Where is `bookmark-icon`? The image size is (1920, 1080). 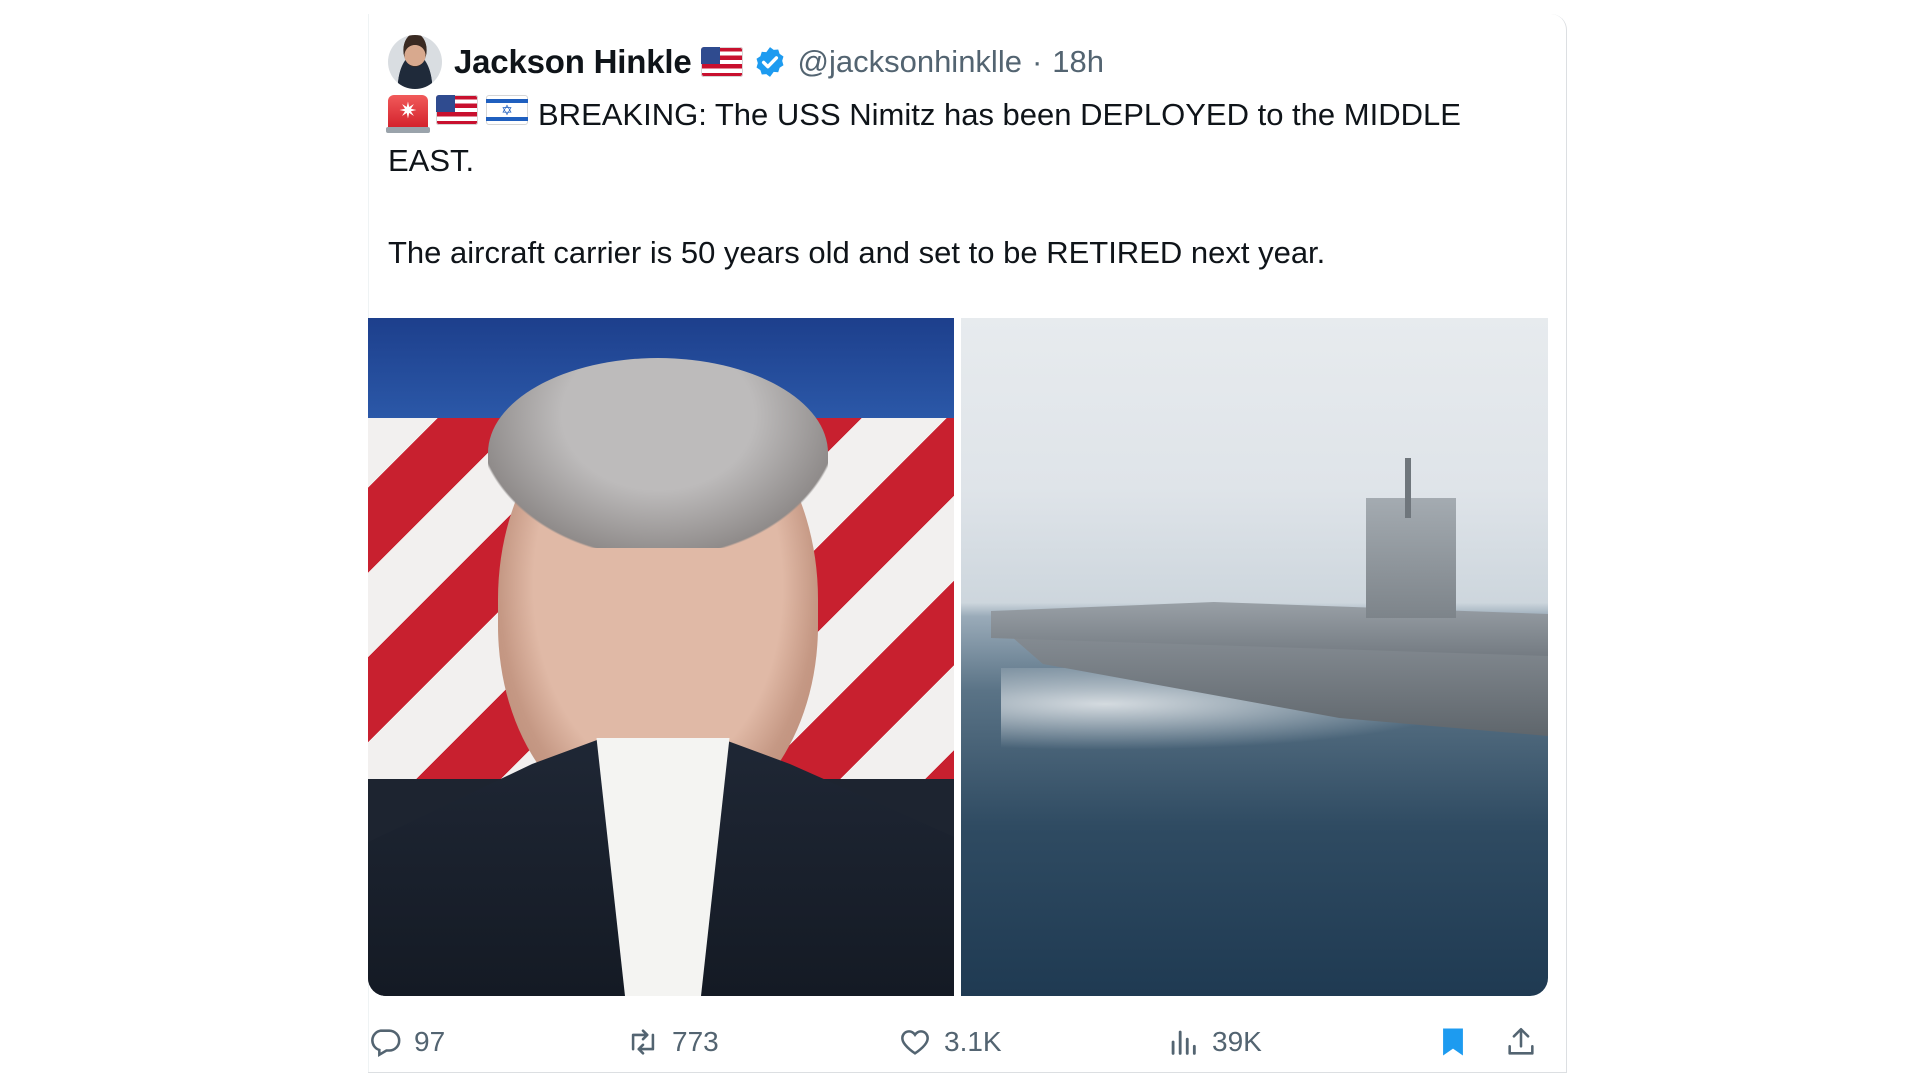 bookmark-icon is located at coordinates (1453, 1042).